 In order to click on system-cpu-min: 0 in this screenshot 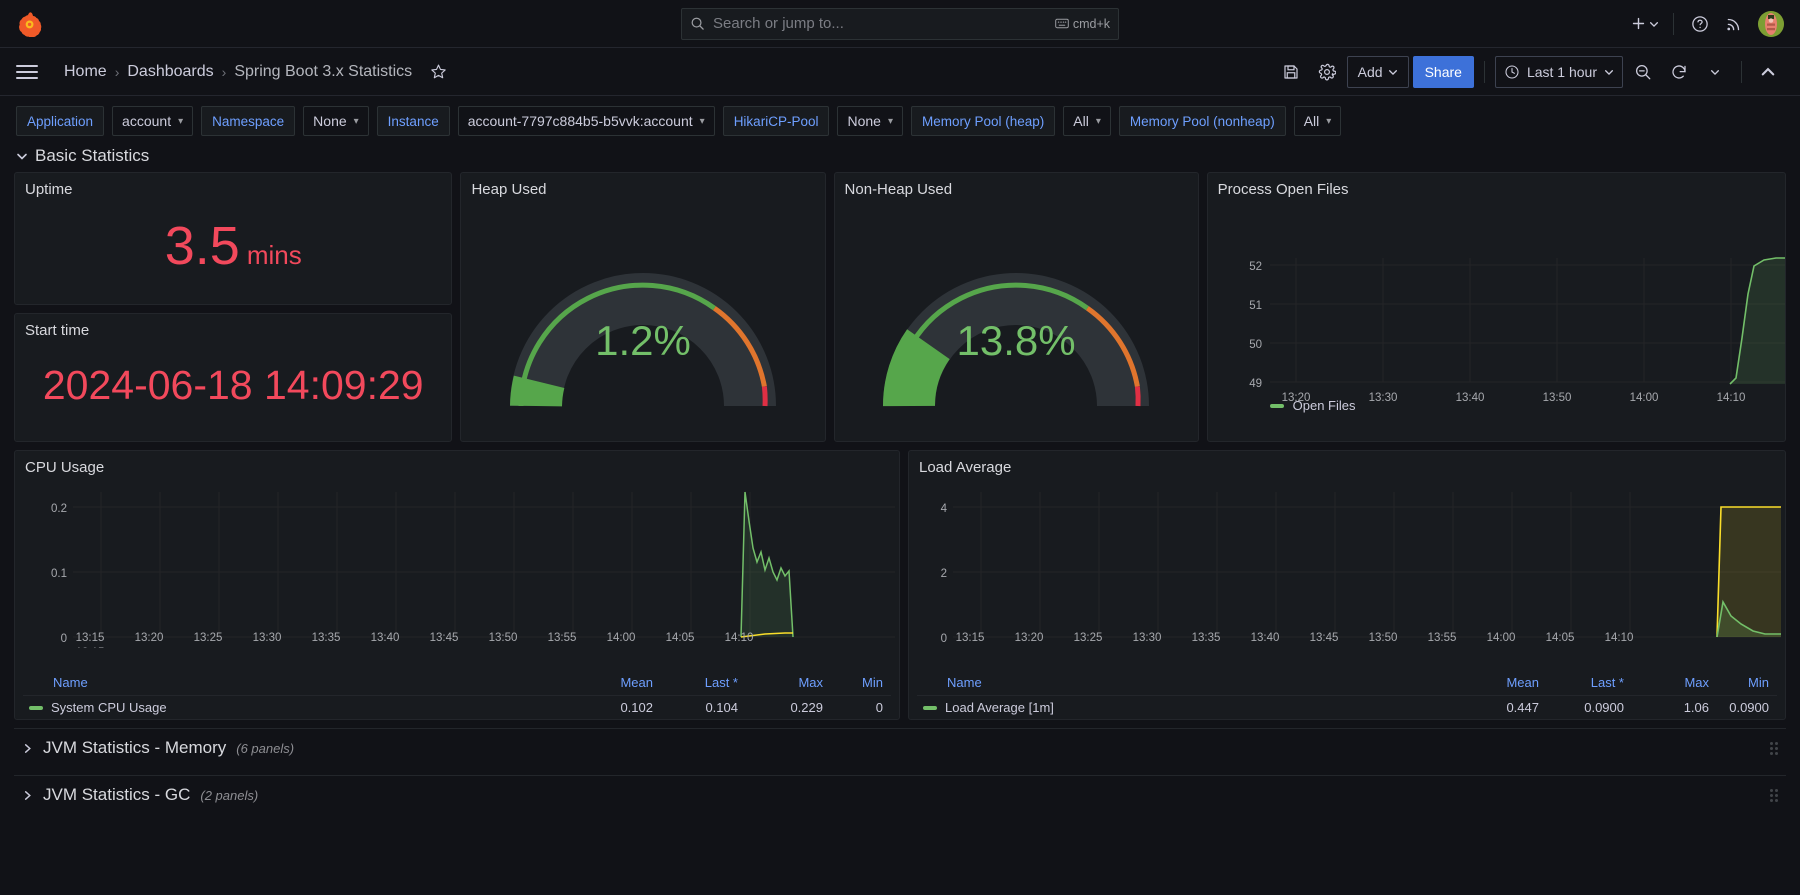, I will do `click(861, 707)`.